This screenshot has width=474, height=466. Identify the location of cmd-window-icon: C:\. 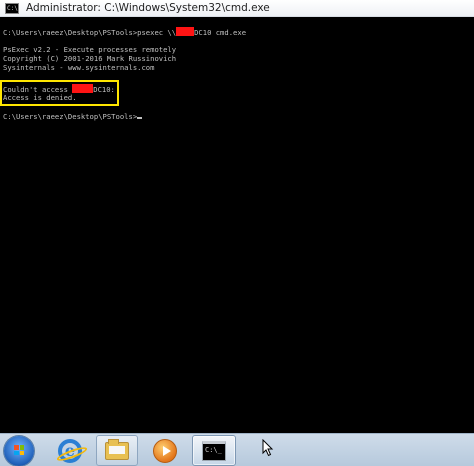
(12, 8).